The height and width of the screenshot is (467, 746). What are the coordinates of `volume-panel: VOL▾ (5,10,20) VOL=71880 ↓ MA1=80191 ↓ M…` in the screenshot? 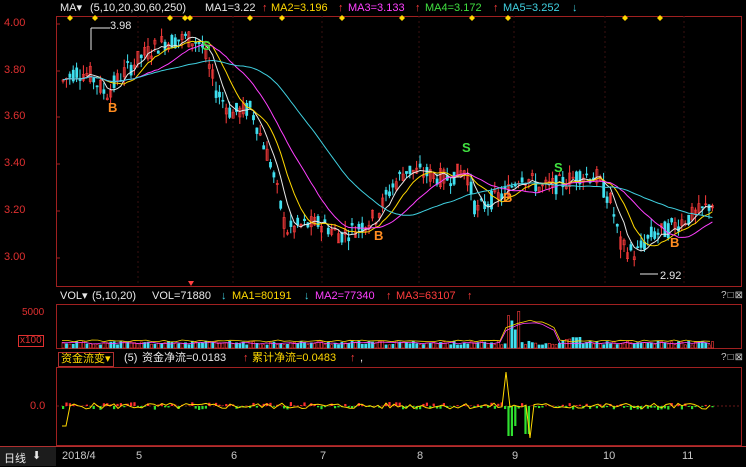 It's located at (373, 319).